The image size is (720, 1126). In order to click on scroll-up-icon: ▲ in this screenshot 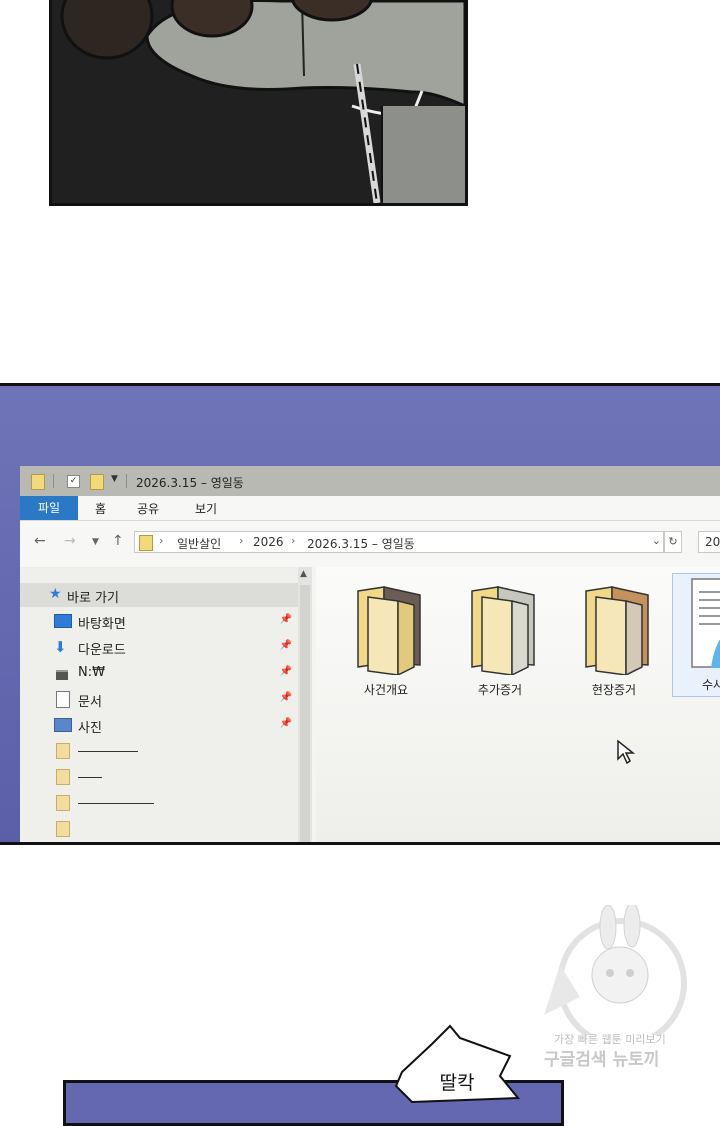, I will do `click(303, 574)`.